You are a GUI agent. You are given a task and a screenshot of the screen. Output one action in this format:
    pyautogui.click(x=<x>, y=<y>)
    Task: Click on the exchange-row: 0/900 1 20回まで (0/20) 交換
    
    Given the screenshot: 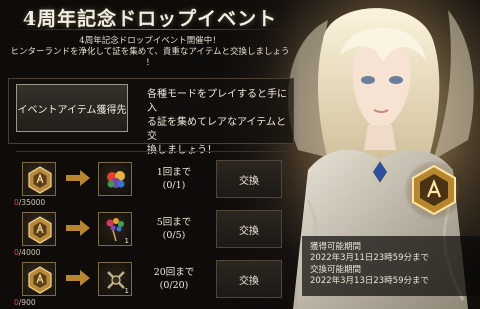 What is the action you would take?
    pyautogui.click(x=151, y=283)
    